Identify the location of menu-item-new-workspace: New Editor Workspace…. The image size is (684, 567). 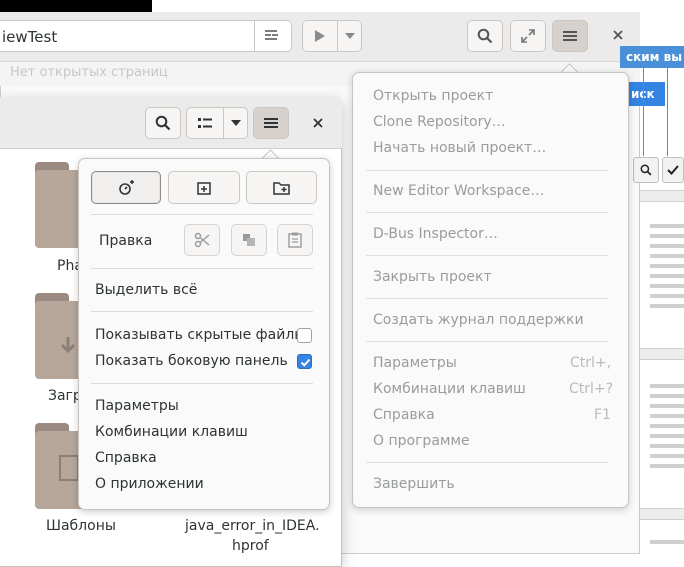
(458, 191).